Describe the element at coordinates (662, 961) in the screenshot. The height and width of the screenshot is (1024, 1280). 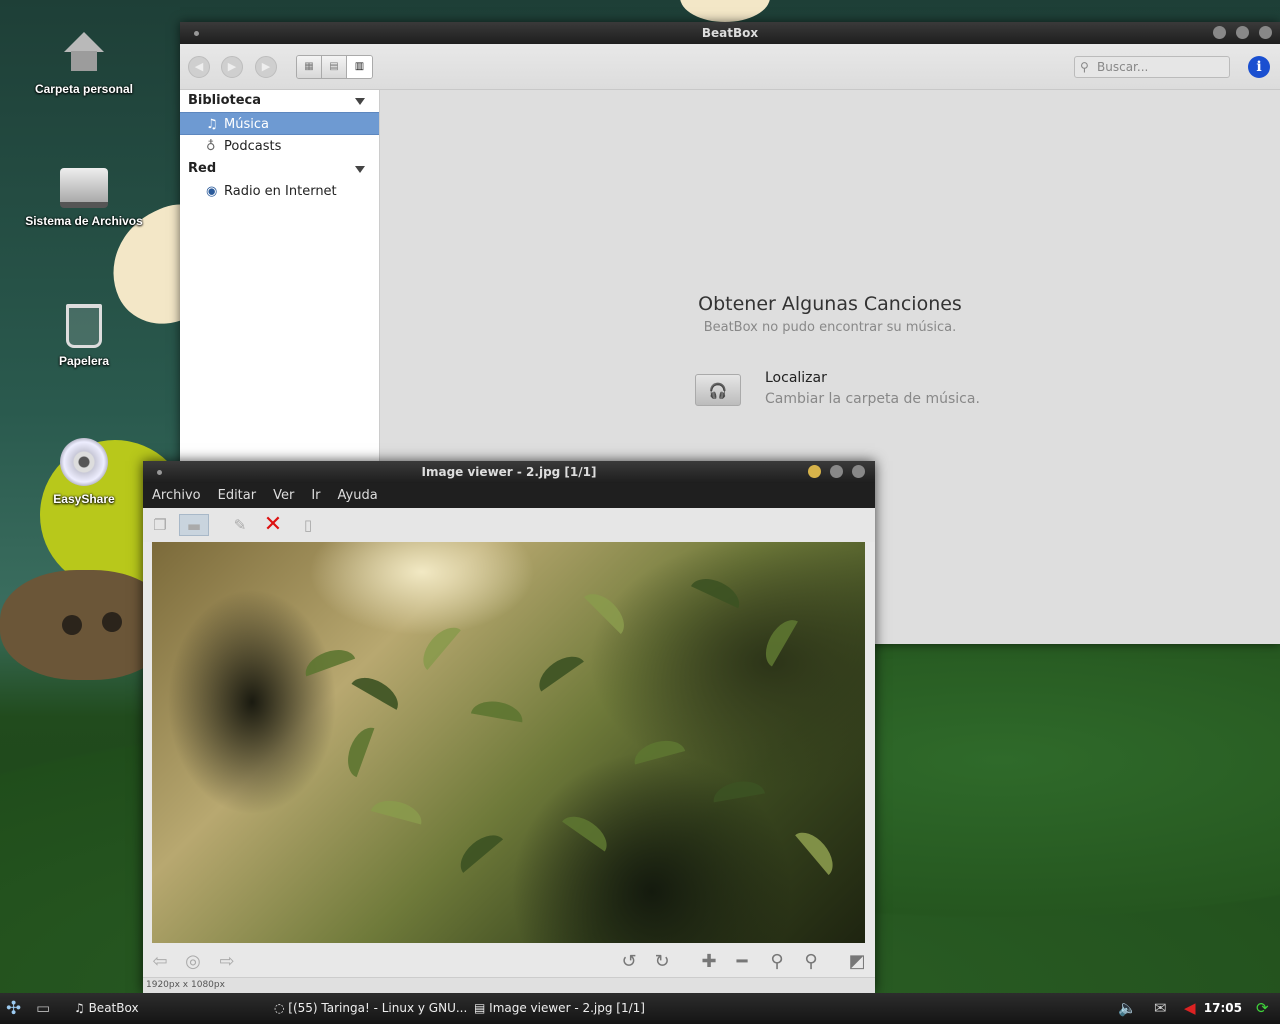
I see `rotate-right-icon: ↻` at that location.